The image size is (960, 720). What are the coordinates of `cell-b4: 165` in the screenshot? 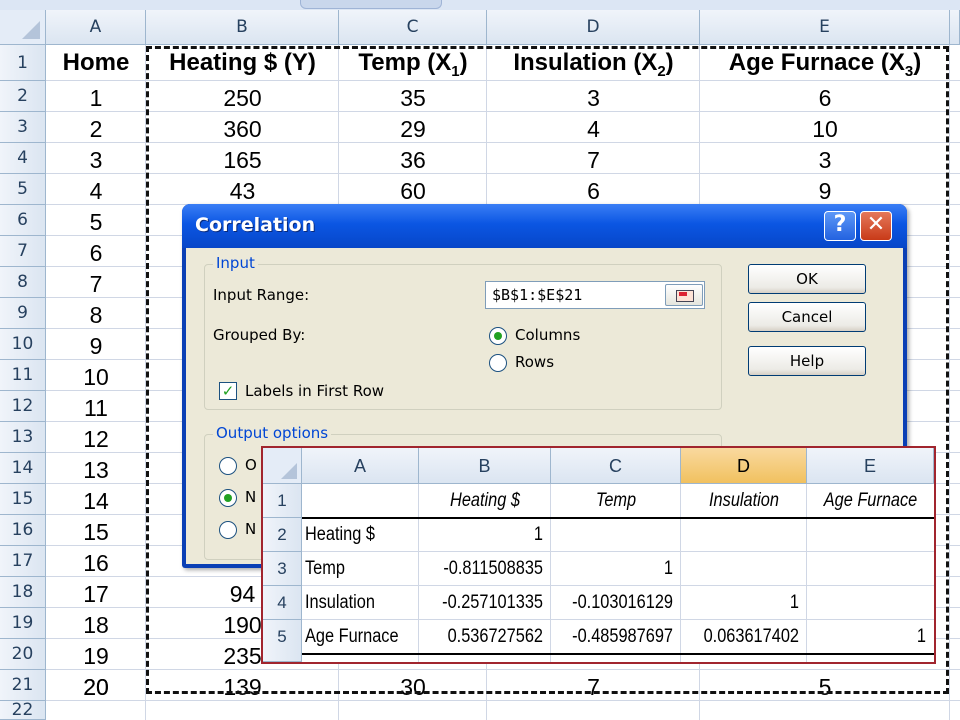 It's located at (242, 160).